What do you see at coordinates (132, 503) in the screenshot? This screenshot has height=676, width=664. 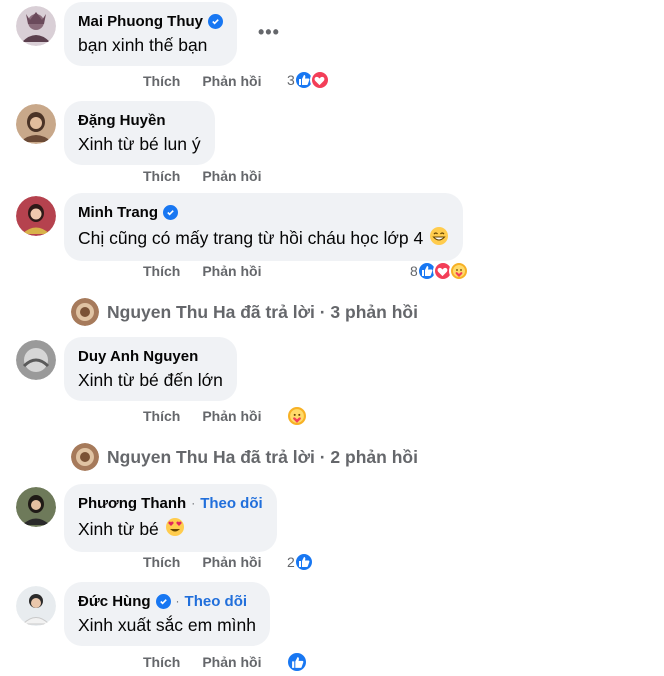 I see `author-name: Phương Thanh` at bounding box center [132, 503].